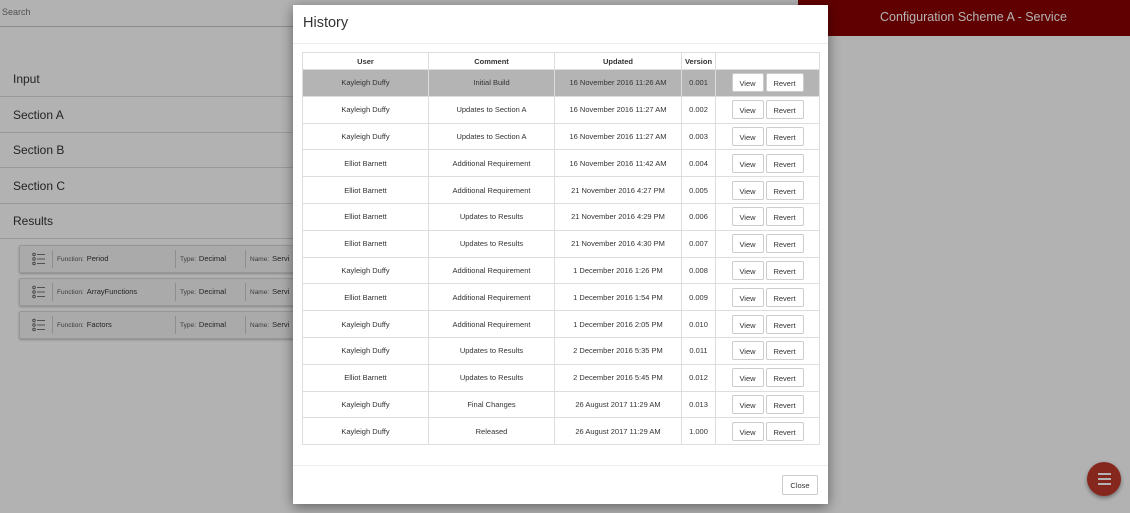 The width and height of the screenshot is (1130, 513). What do you see at coordinates (561, 61) in the screenshot?
I see `table-header-row: User Comment Updated Version` at bounding box center [561, 61].